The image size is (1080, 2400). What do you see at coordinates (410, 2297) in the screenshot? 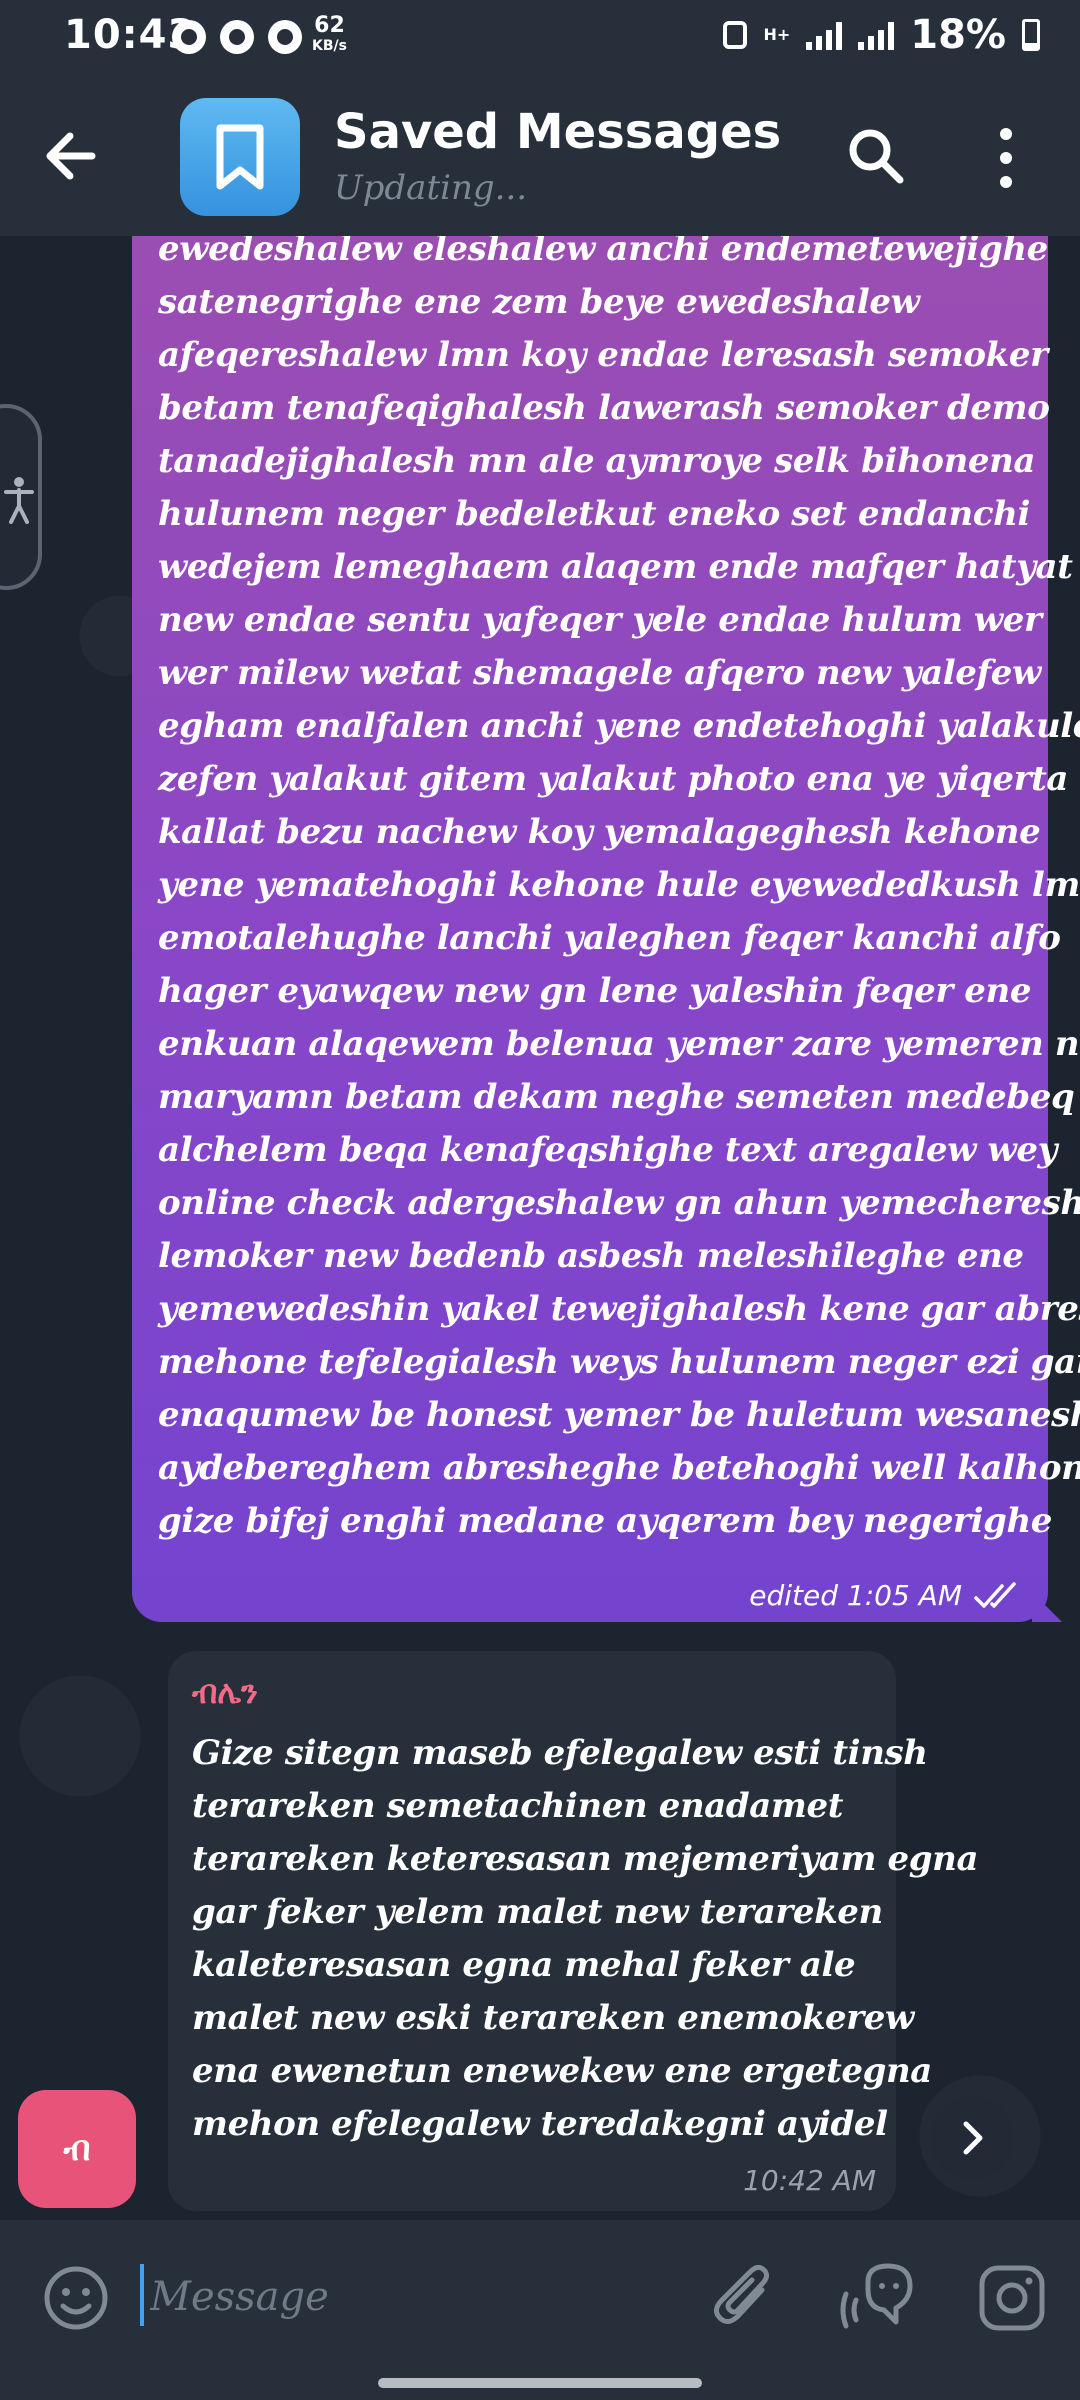
I see `message-input` at bounding box center [410, 2297].